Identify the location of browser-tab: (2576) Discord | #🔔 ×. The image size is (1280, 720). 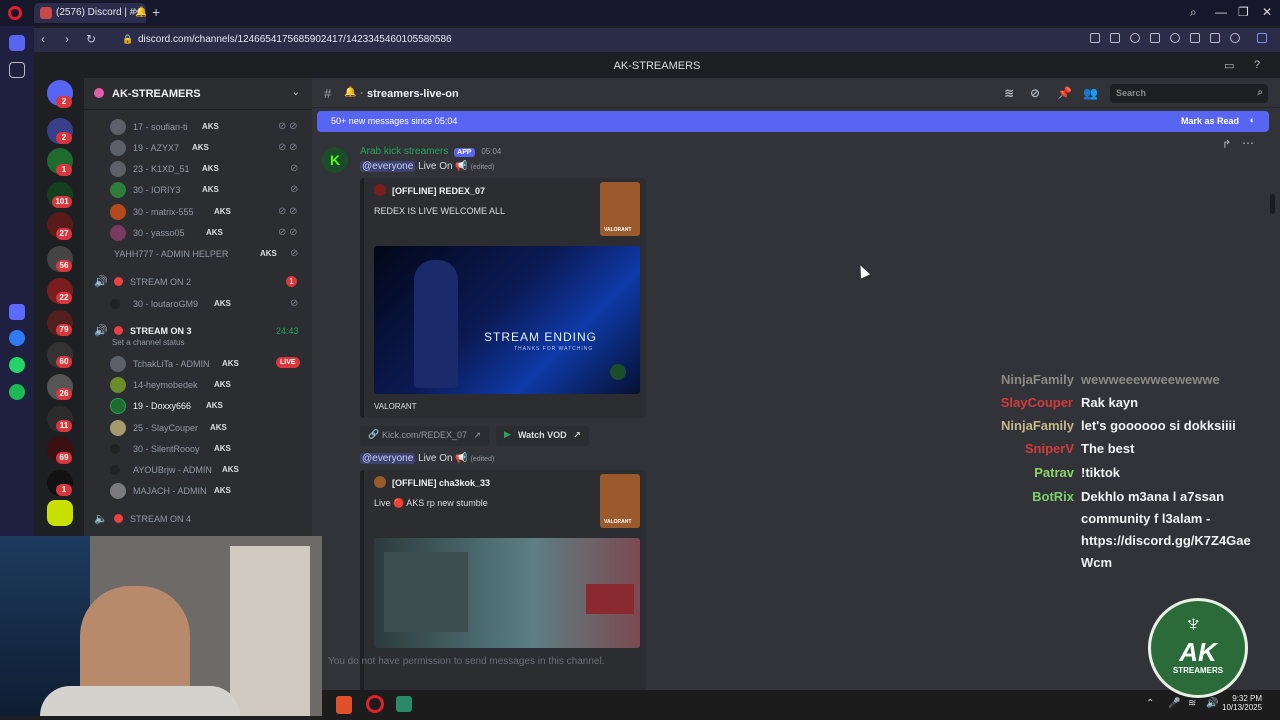
(90, 13).